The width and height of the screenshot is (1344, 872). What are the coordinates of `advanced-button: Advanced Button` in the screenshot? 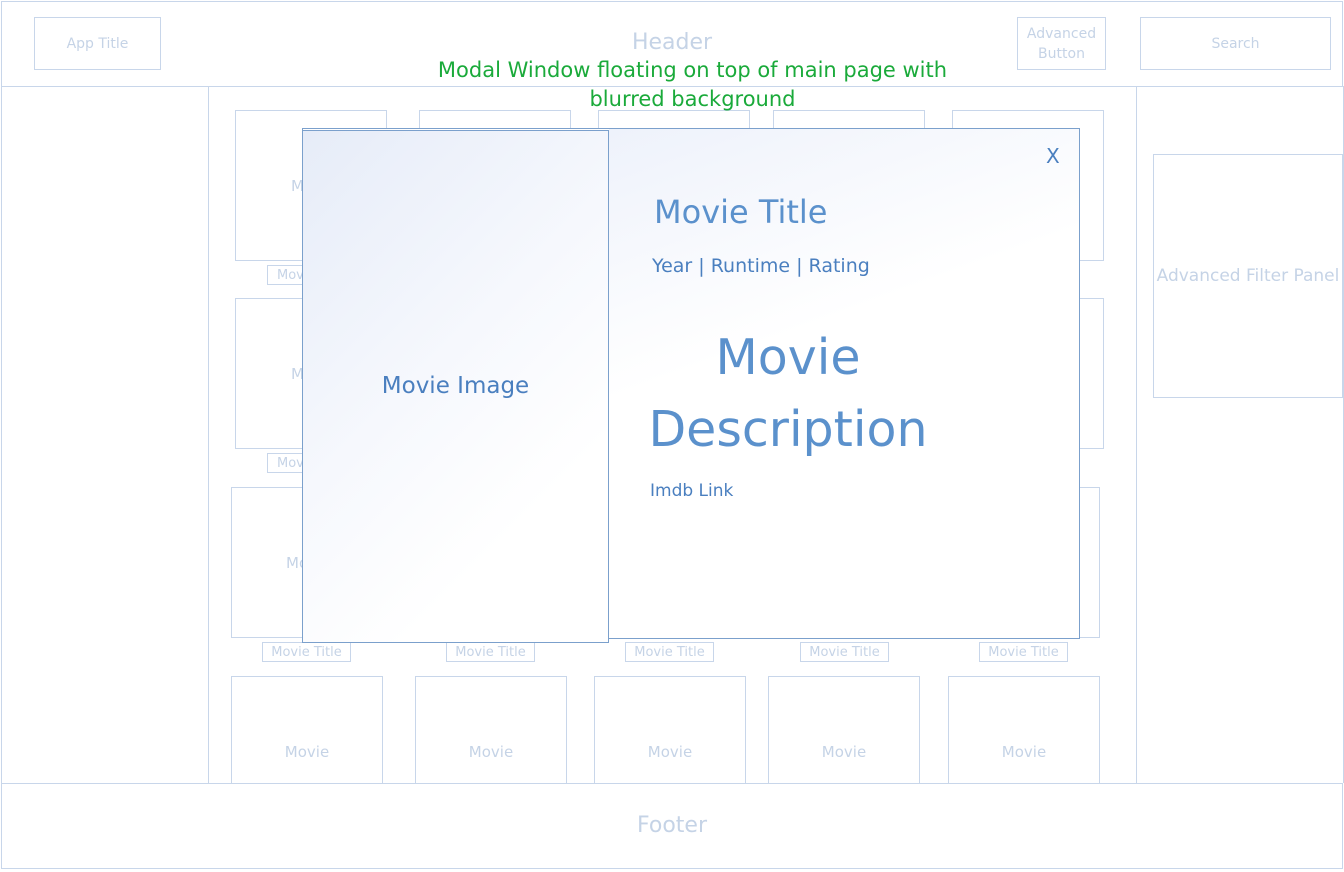 It's located at (1061, 43).